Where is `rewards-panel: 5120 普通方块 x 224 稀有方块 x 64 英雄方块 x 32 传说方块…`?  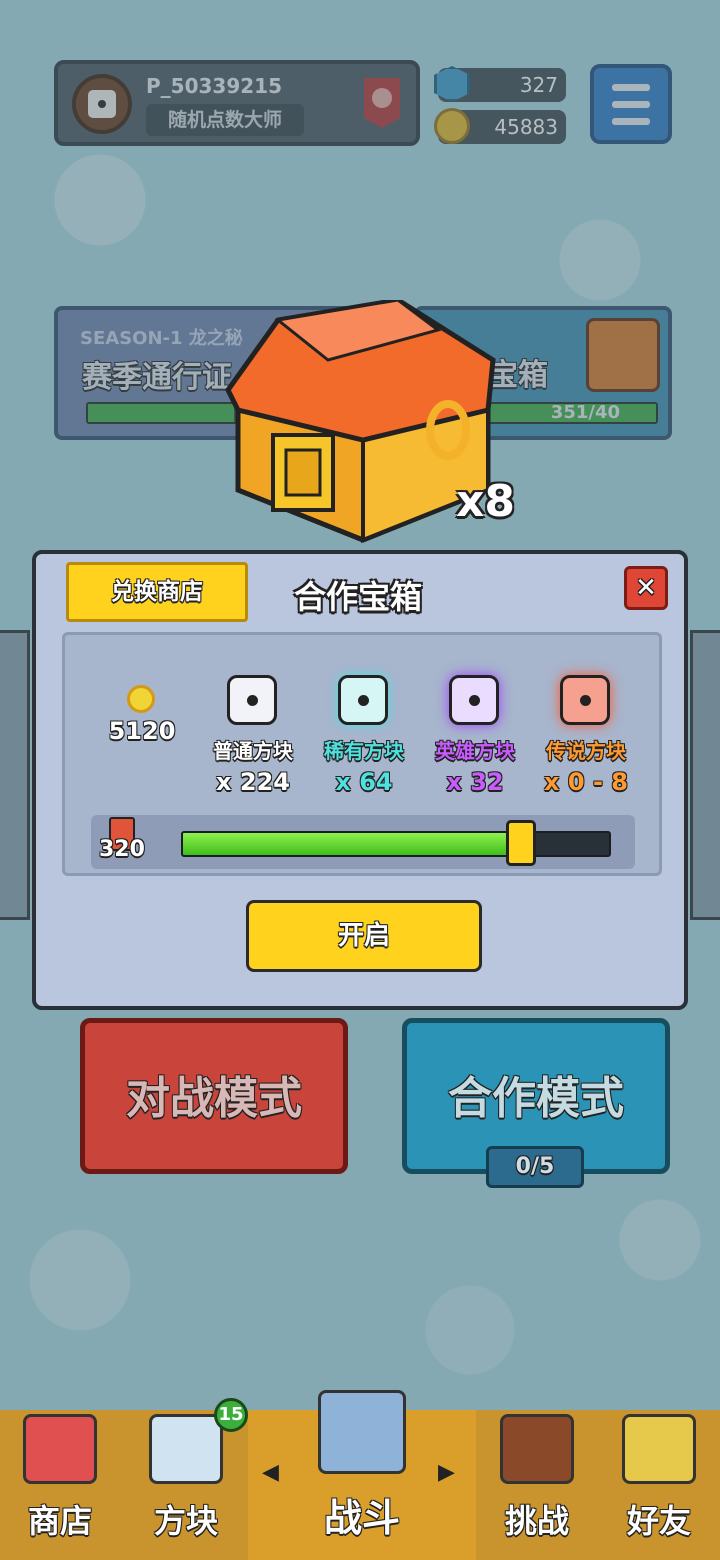
rewards-panel: 5120 普通方块 x 224 稀有方块 x 64 英雄方块 x 32 传说方块… is located at coordinates (362, 754).